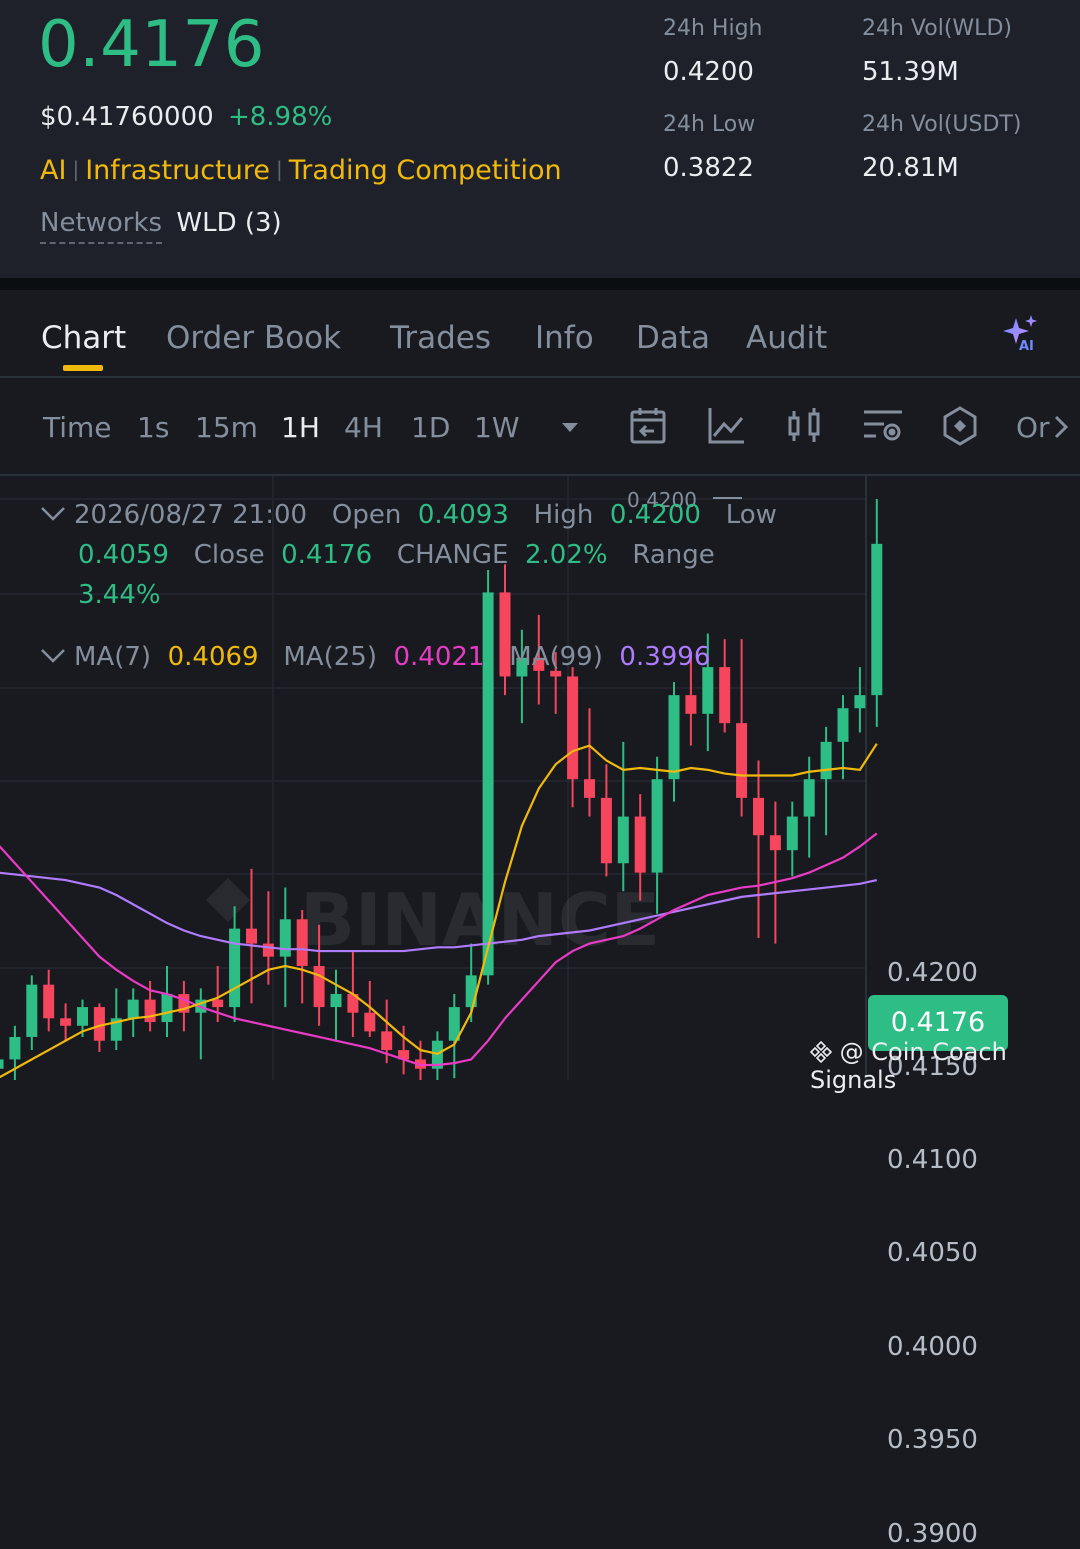  Describe the element at coordinates (228, 223) in the screenshot. I see `networks-value: WLD (3)` at that location.